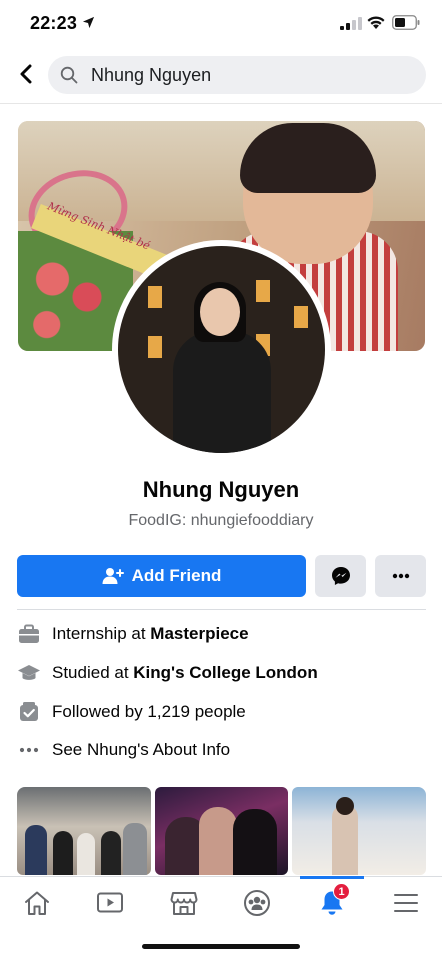  Describe the element at coordinates (332, 903) in the screenshot. I see `nav-notifications: 1` at that location.